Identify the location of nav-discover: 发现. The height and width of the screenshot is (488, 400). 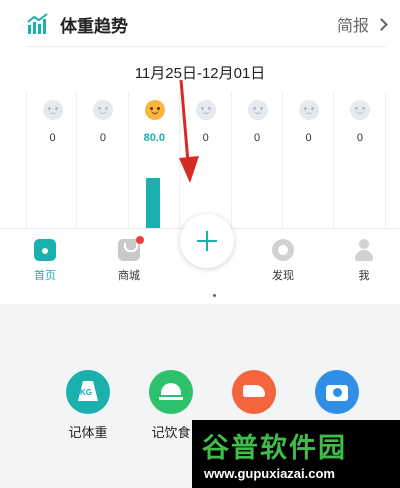
(283, 261).